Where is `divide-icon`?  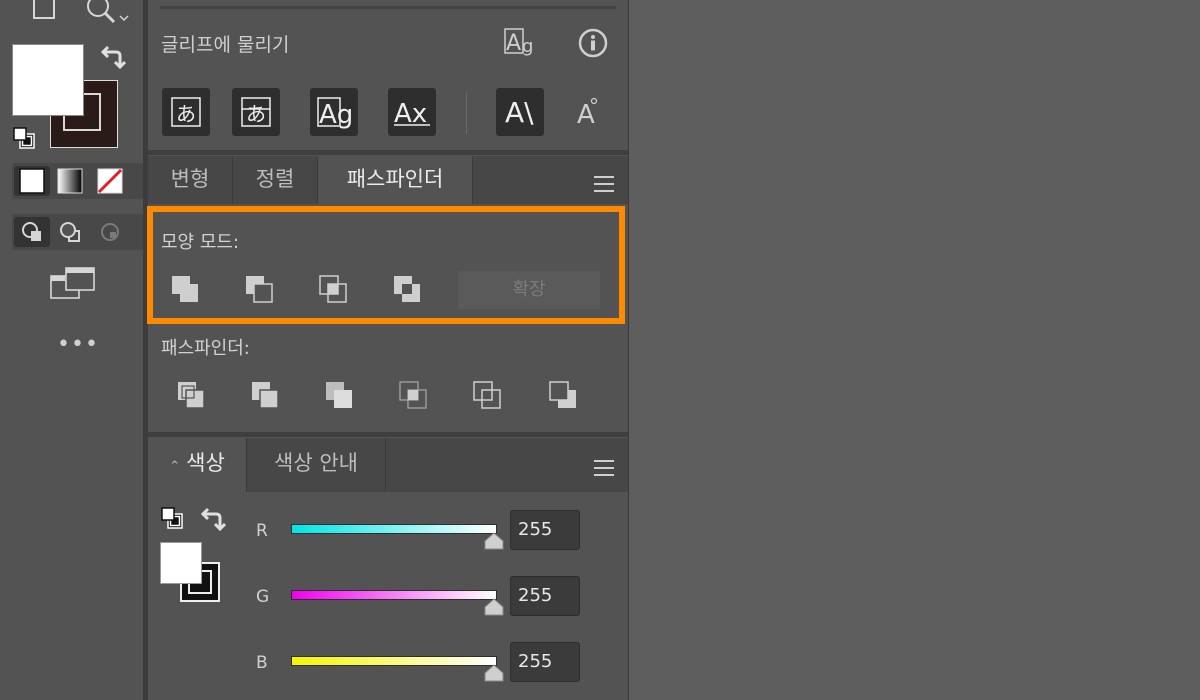 divide-icon is located at coordinates (192, 396).